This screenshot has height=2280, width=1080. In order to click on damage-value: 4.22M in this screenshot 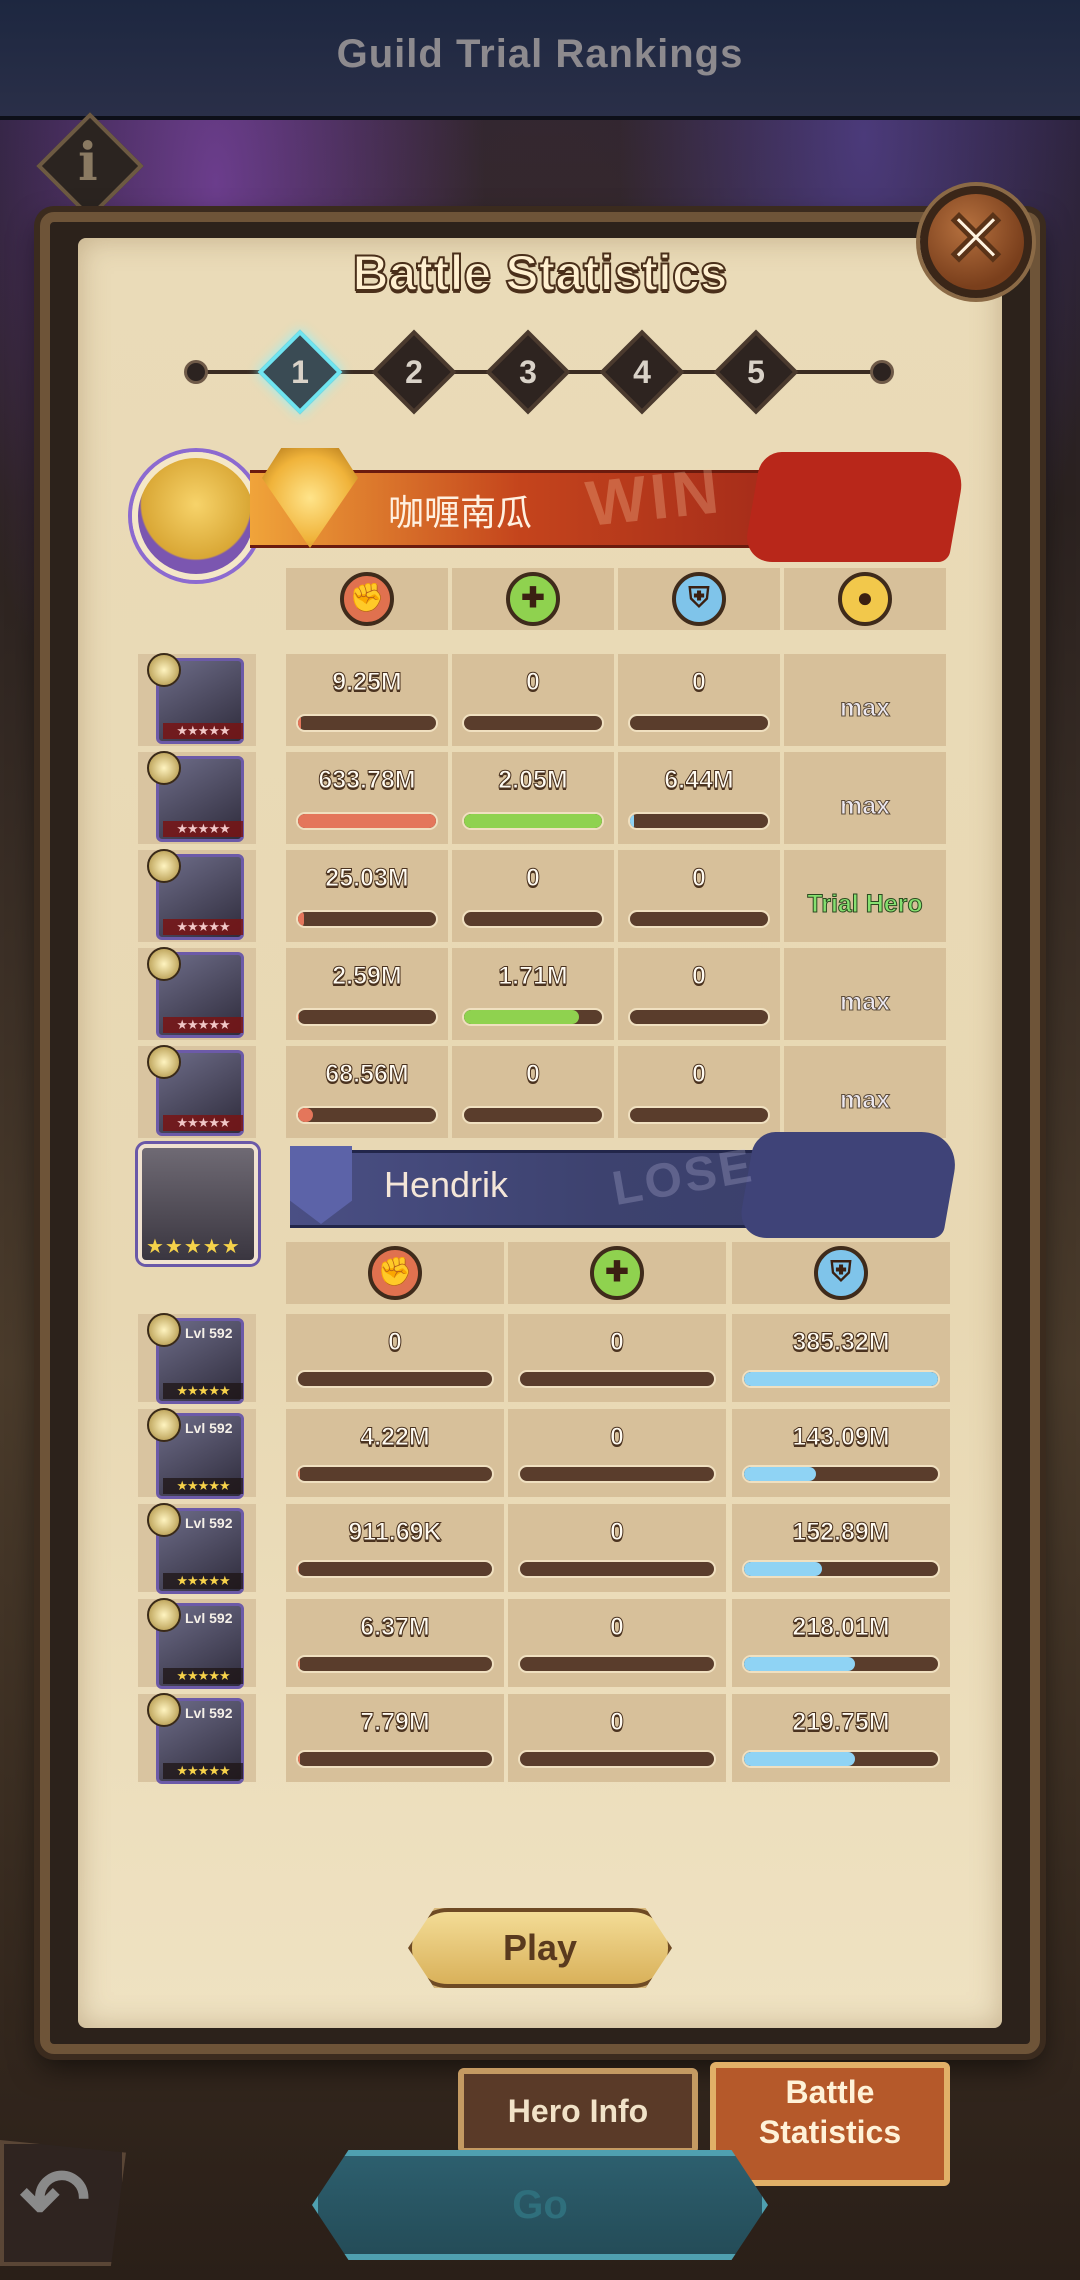, I will do `click(395, 1437)`.